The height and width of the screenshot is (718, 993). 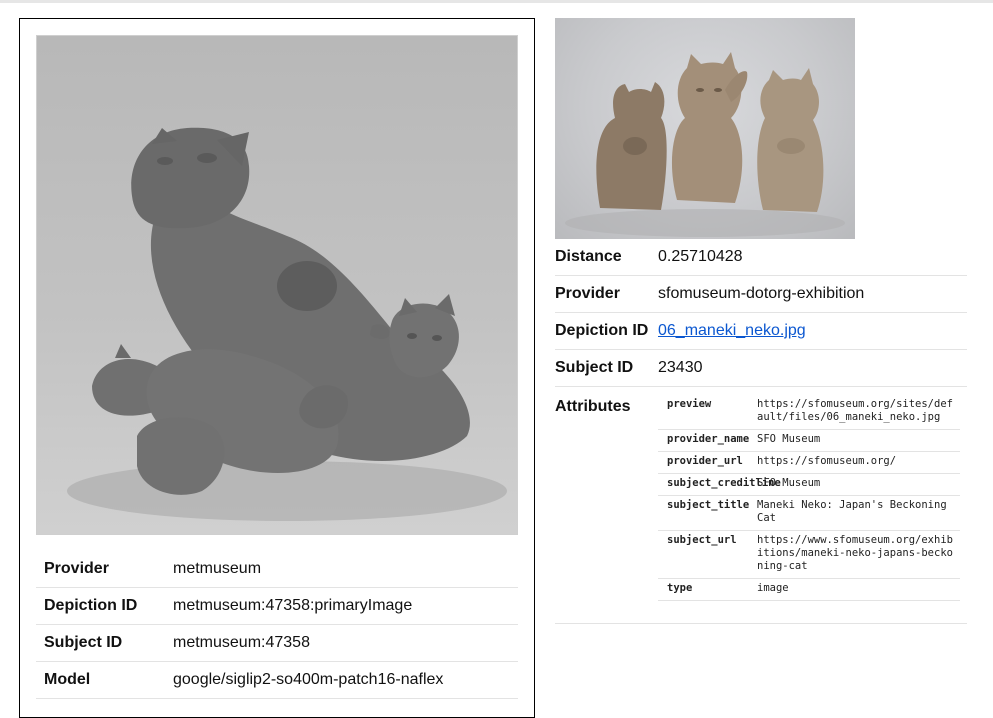 I want to click on query-provider-label: Provider, so click(x=76, y=568).